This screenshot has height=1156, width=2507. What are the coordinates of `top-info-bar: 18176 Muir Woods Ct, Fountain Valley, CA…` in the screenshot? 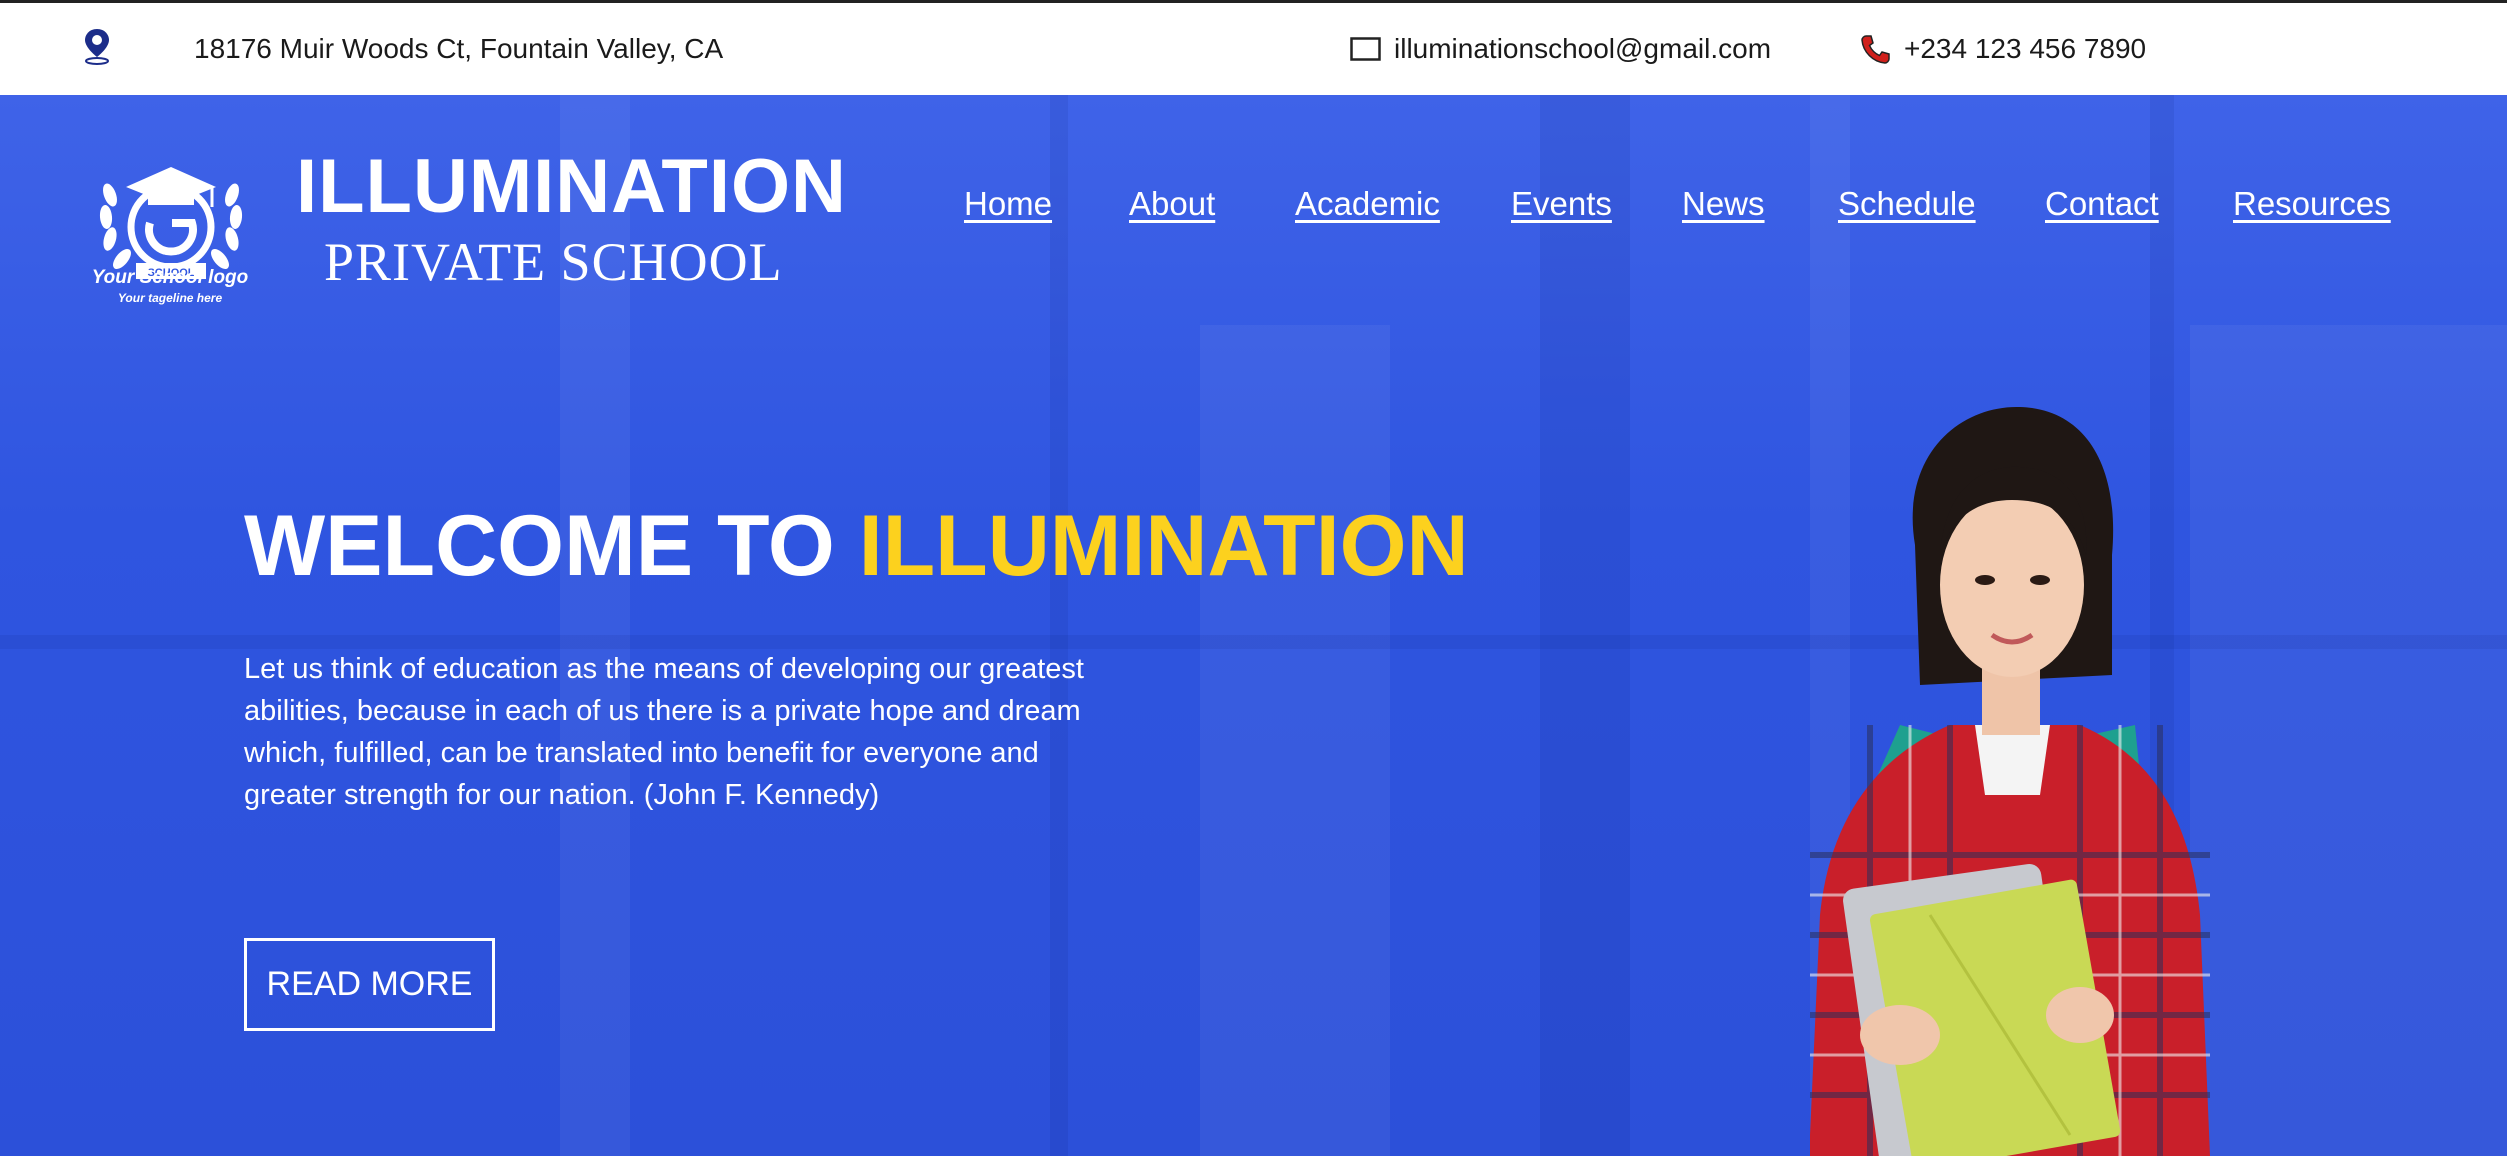 It's located at (1253, 47).